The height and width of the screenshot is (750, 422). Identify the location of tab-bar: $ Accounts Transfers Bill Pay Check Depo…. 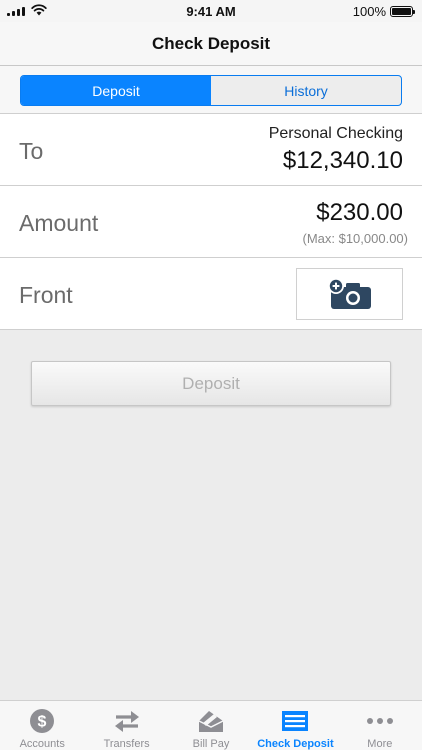
(211, 725).